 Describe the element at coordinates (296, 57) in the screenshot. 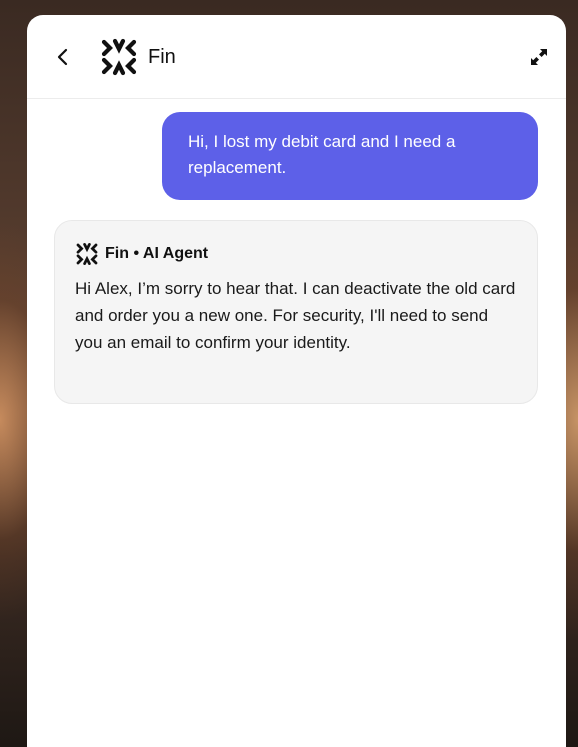

I see `chat-header: Fin` at that location.